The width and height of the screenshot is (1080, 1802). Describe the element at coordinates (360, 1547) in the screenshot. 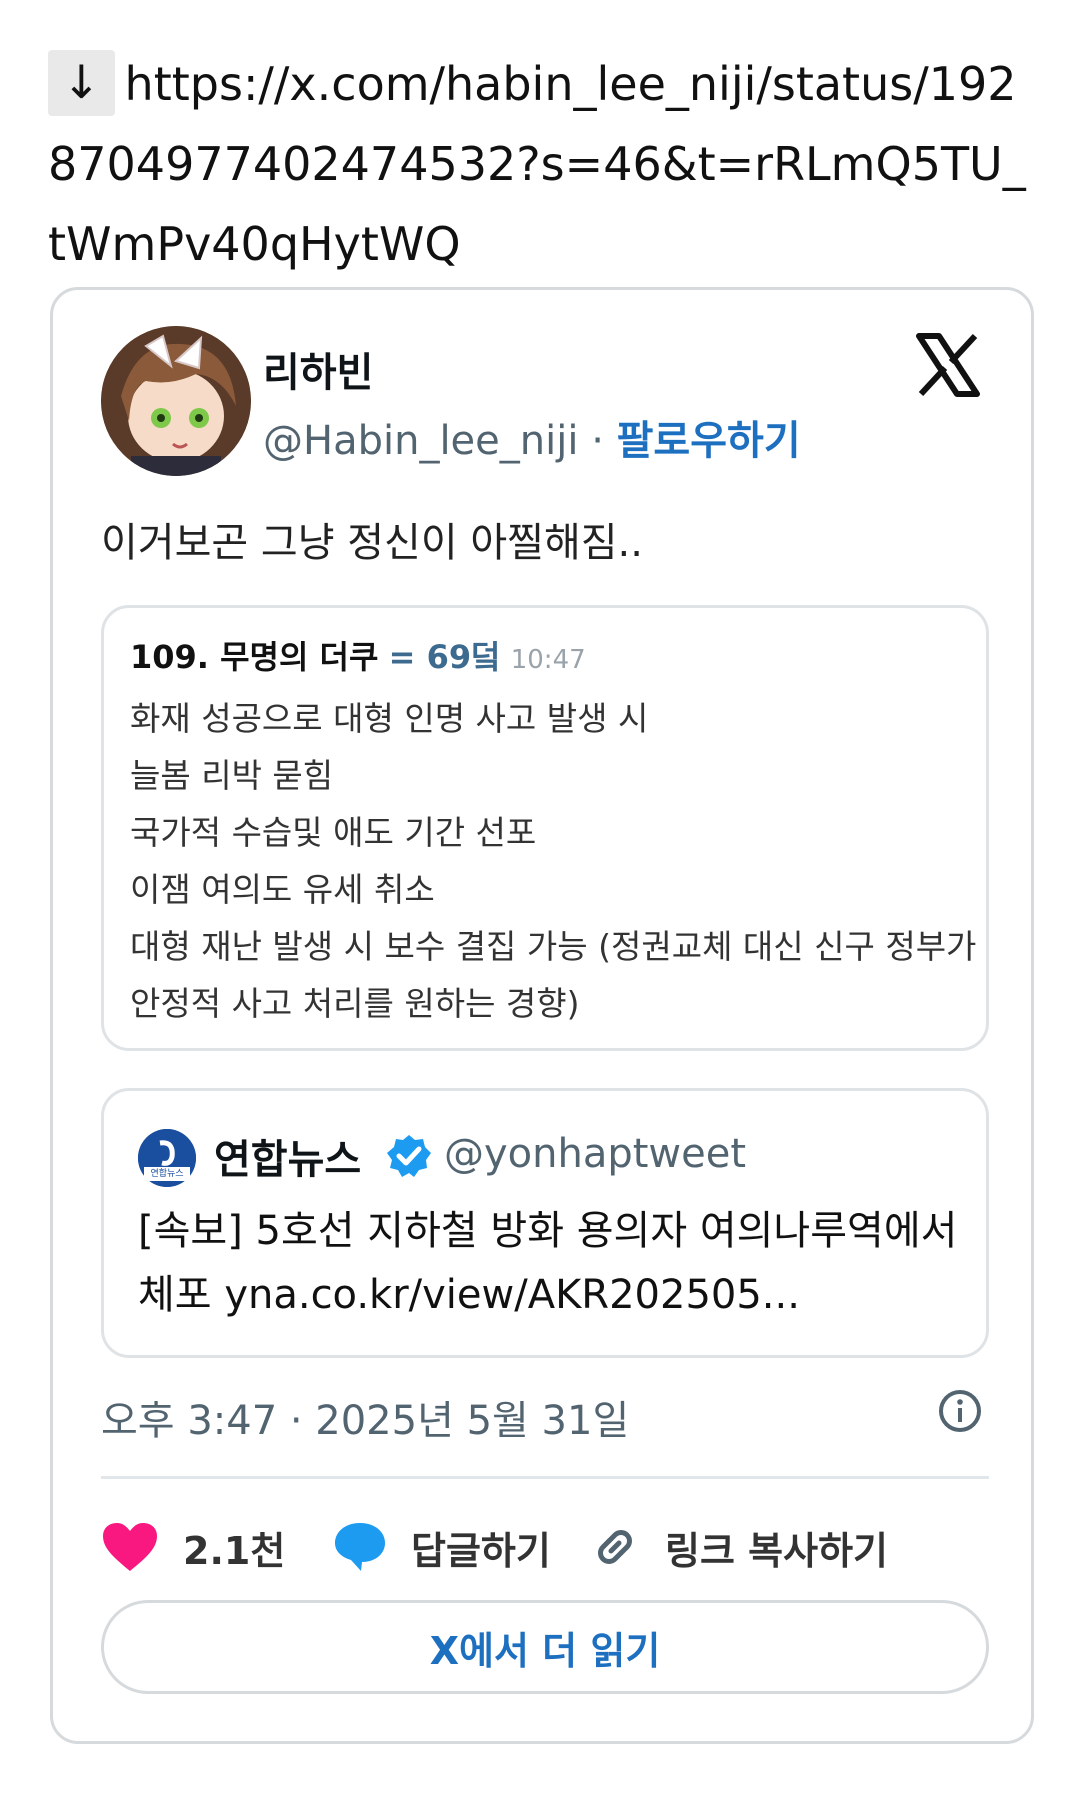

I see `speech-bubble-icon` at that location.